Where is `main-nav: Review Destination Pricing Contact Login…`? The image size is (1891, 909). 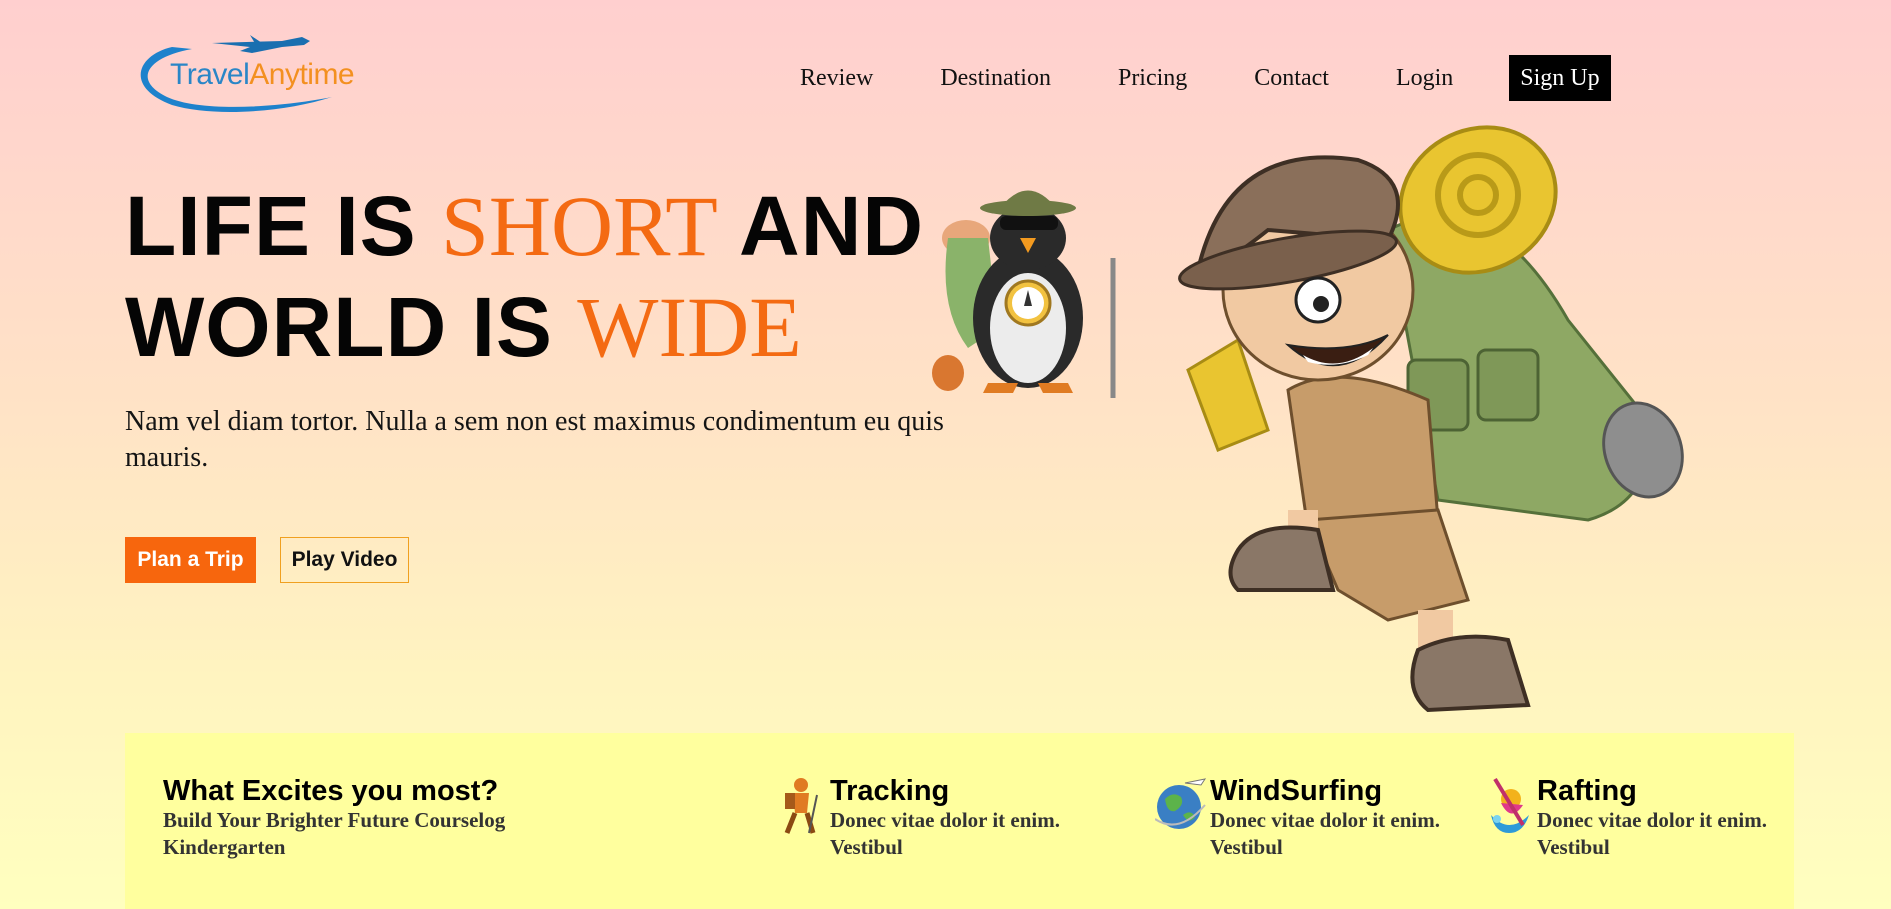
main-nav: Review Destination Pricing Contact Login… is located at coordinates (1205, 78).